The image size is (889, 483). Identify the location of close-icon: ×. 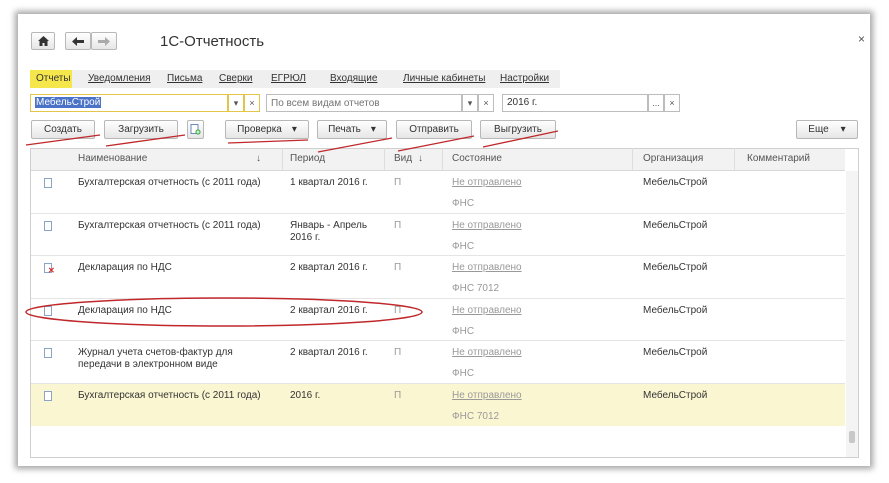
(861, 39).